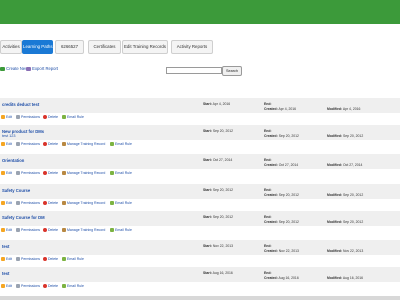  Describe the element at coordinates (145, 47) in the screenshot. I see `tab-edit-training-records: Edit Training Records` at that location.